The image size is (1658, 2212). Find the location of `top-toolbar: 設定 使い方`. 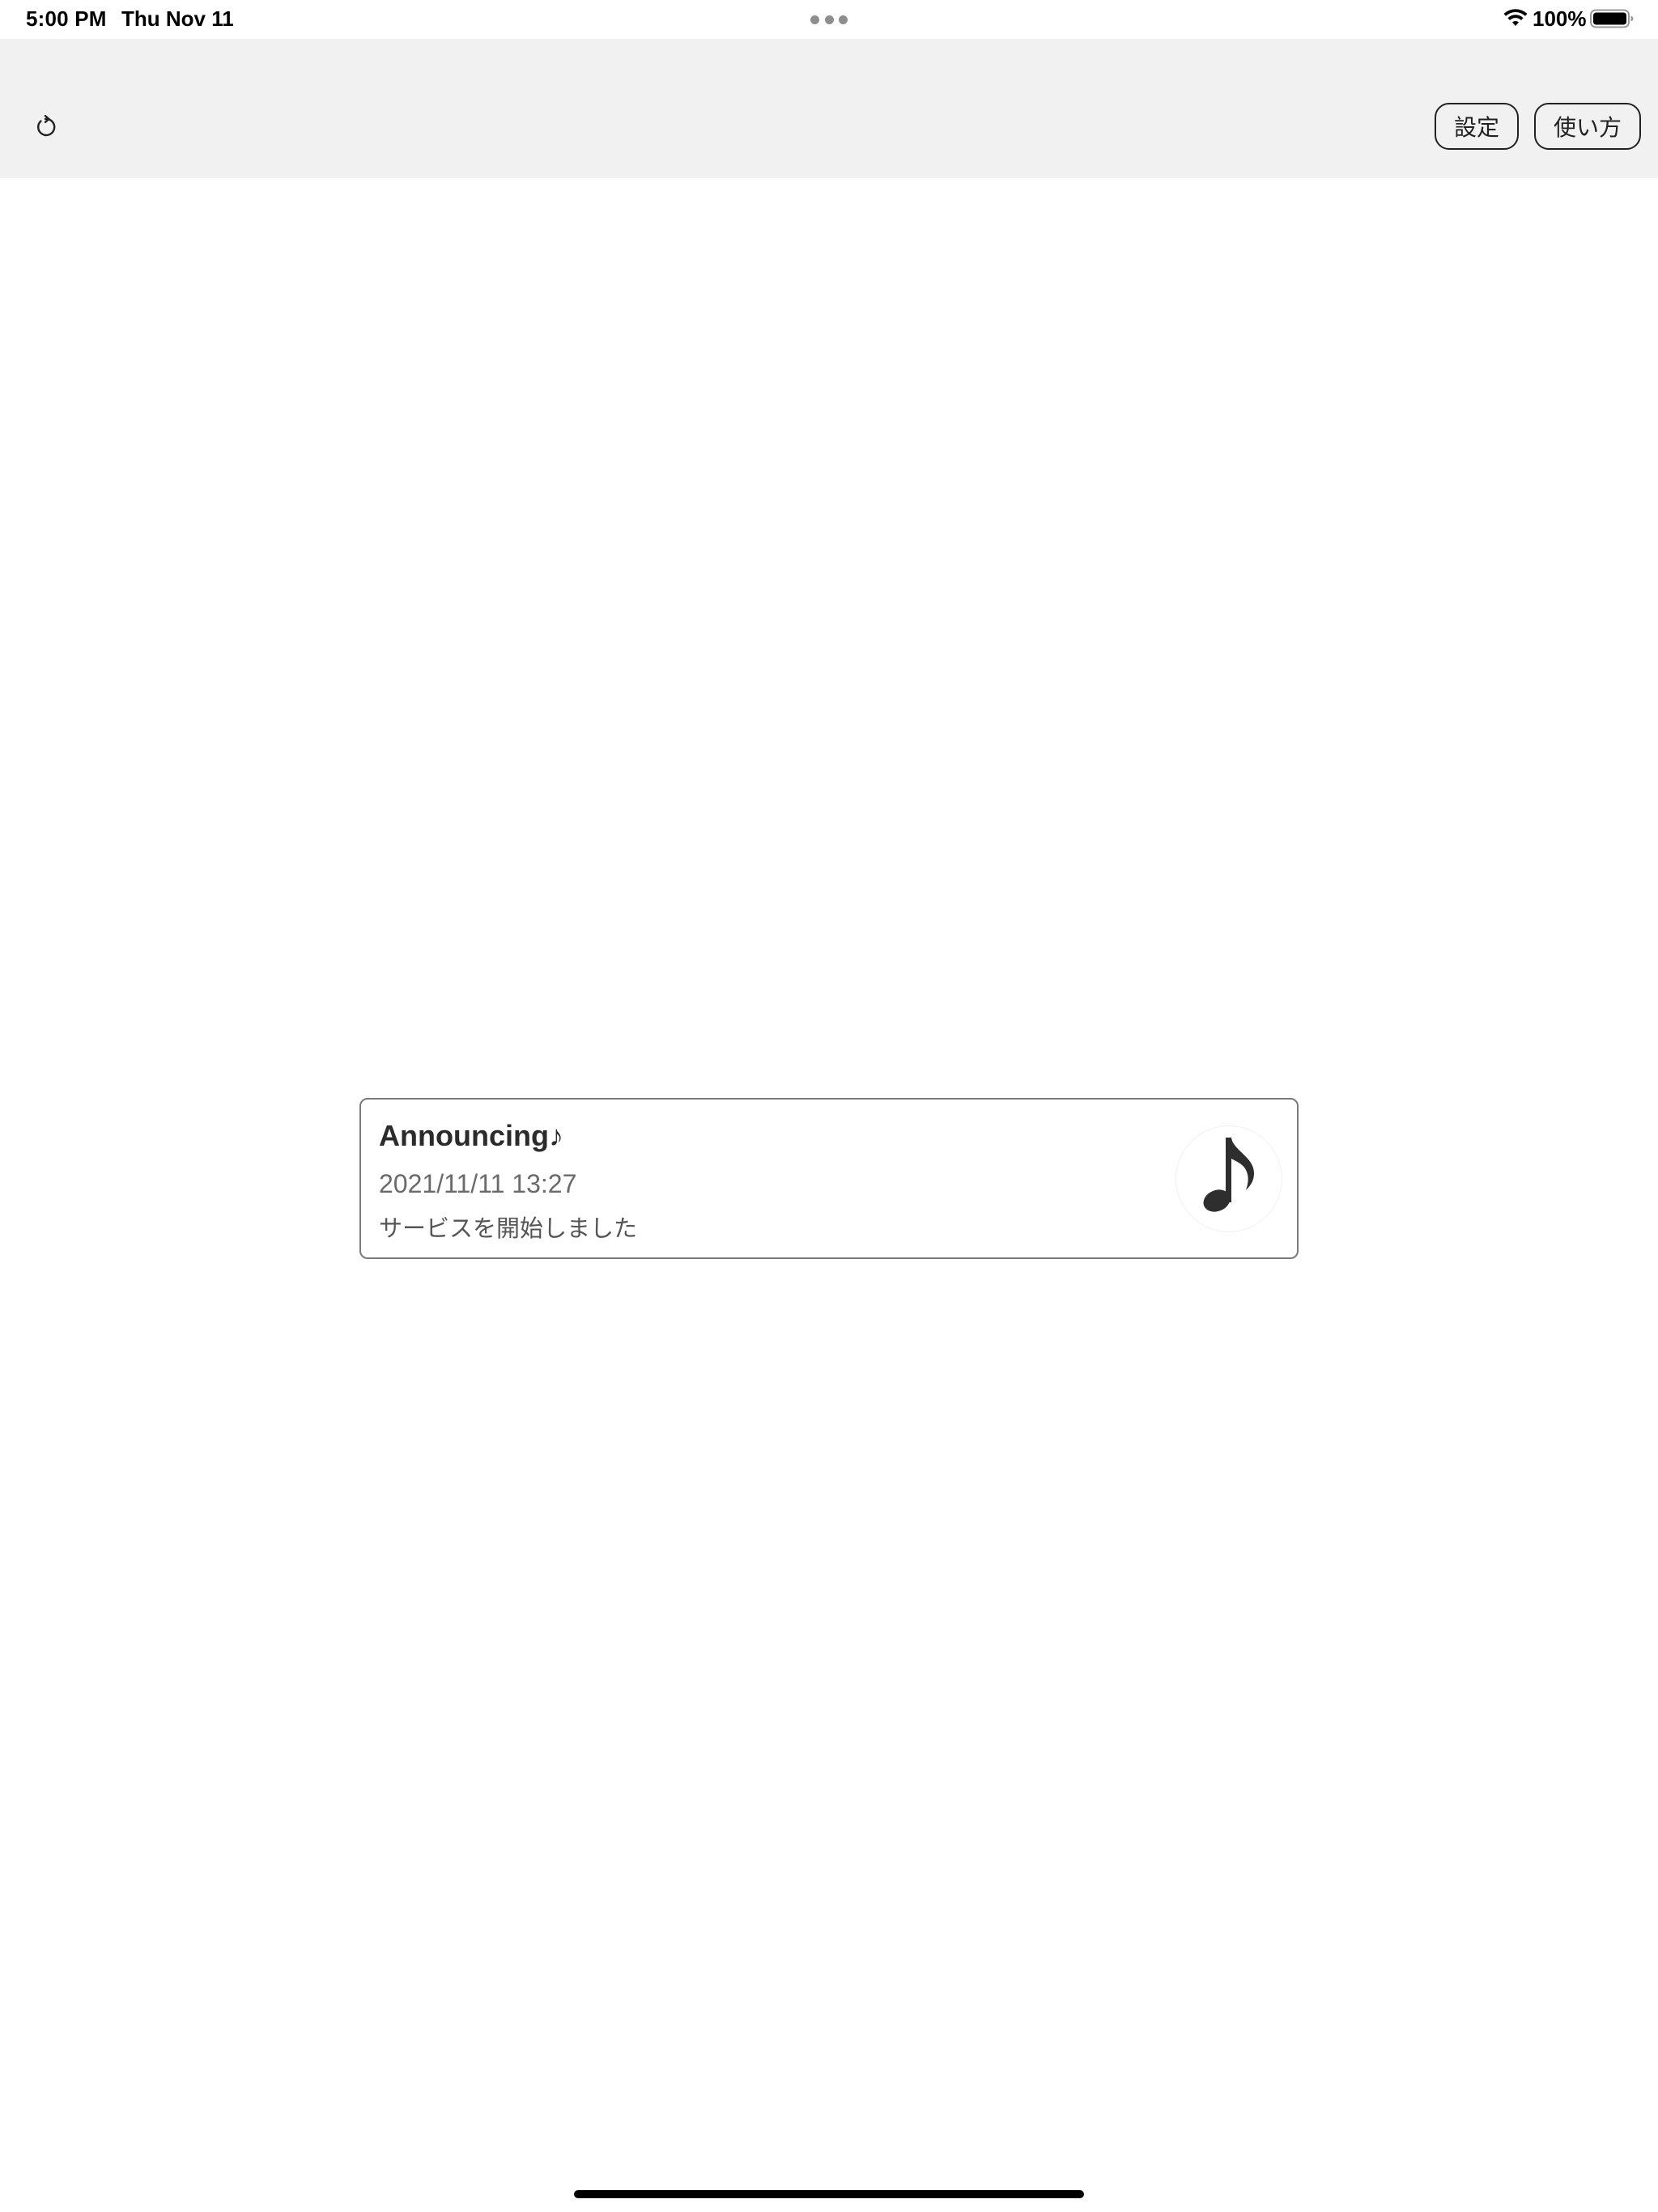

top-toolbar: 設定 使い方 is located at coordinates (829, 109).